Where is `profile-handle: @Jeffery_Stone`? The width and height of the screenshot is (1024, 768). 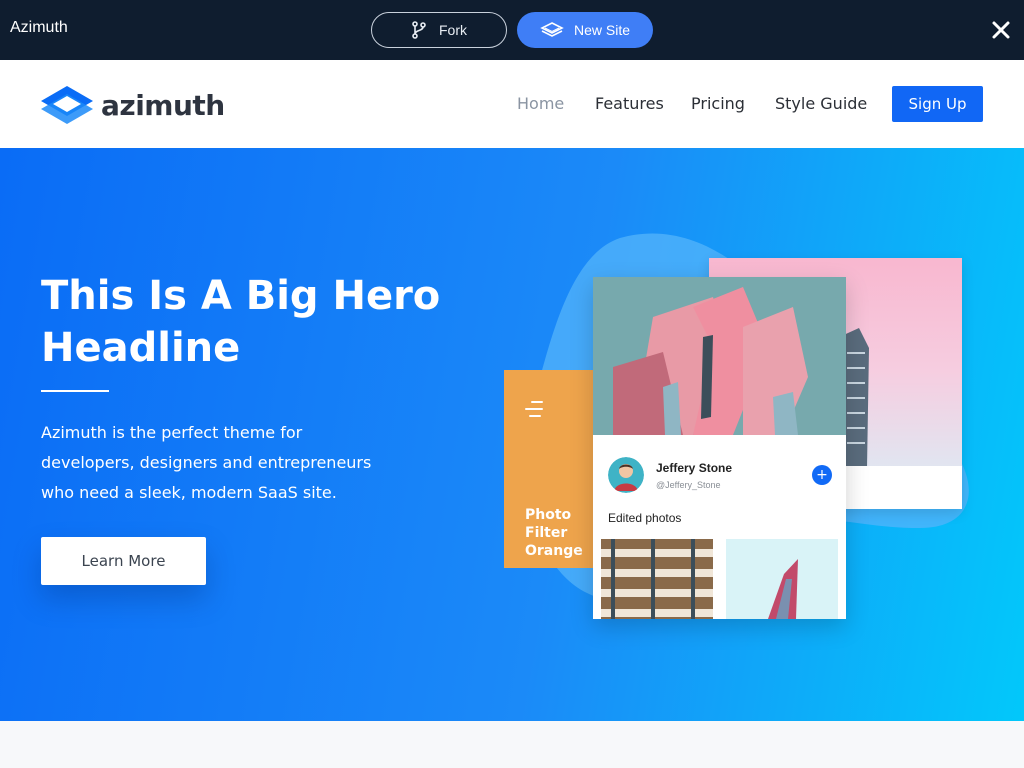 profile-handle: @Jeffery_Stone is located at coordinates (688, 484).